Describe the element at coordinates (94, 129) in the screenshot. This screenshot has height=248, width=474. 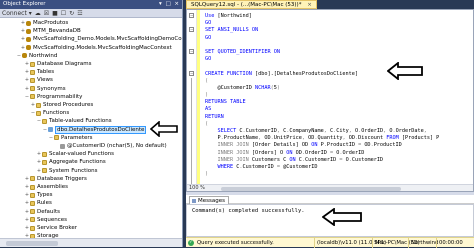
I see `tree-node: − dbo.DetalhesProdutosDoCliente` at that location.